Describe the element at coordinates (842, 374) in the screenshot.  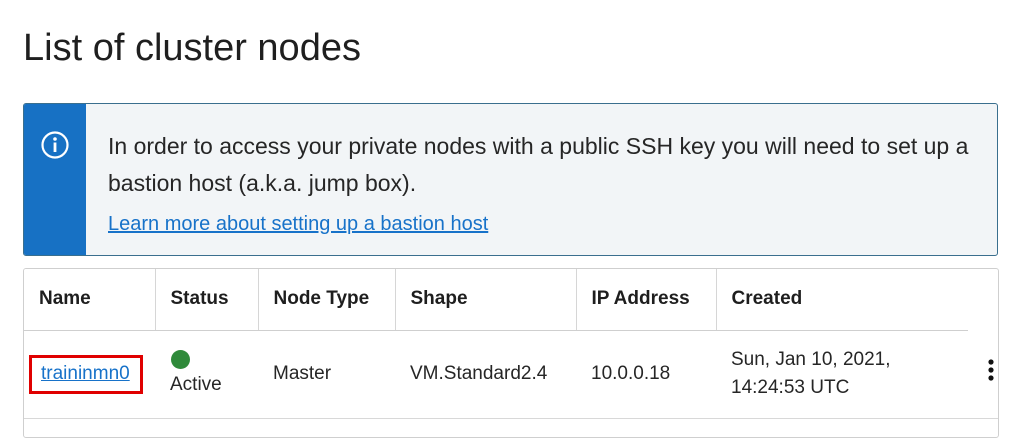
I see `node-created-cell: Sun, Jan 10, 2021, 14:24:53 UTC` at that location.